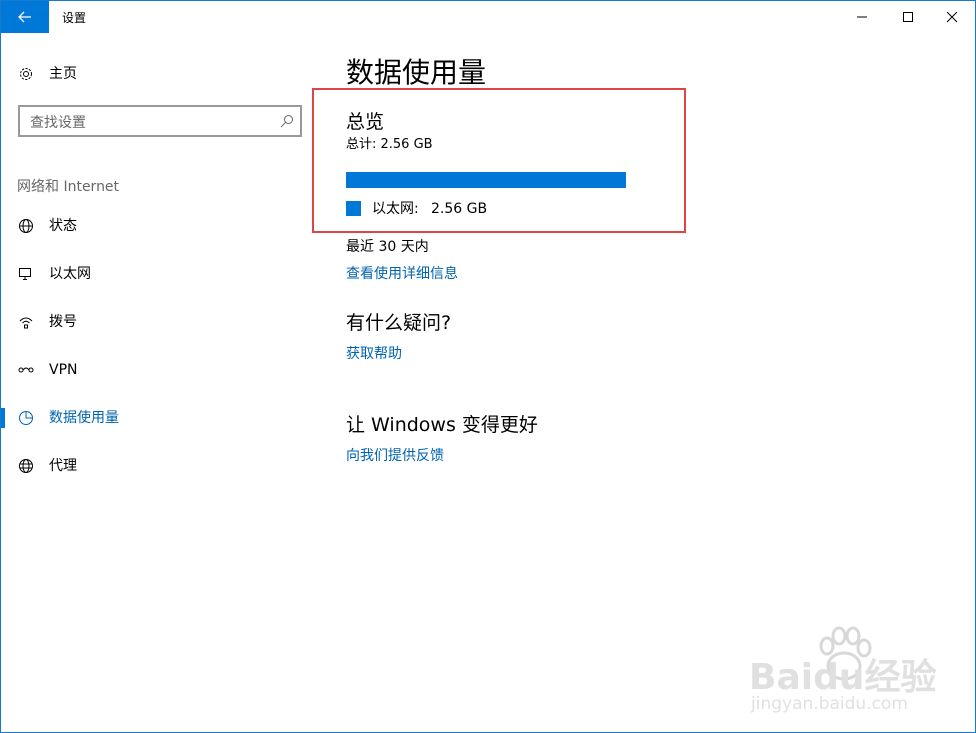 The image size is (976, 733). What do you see at coordinates (488, 17) in the screenshot?
I see `title-bar: 设置` at bounding box center [488, 17].